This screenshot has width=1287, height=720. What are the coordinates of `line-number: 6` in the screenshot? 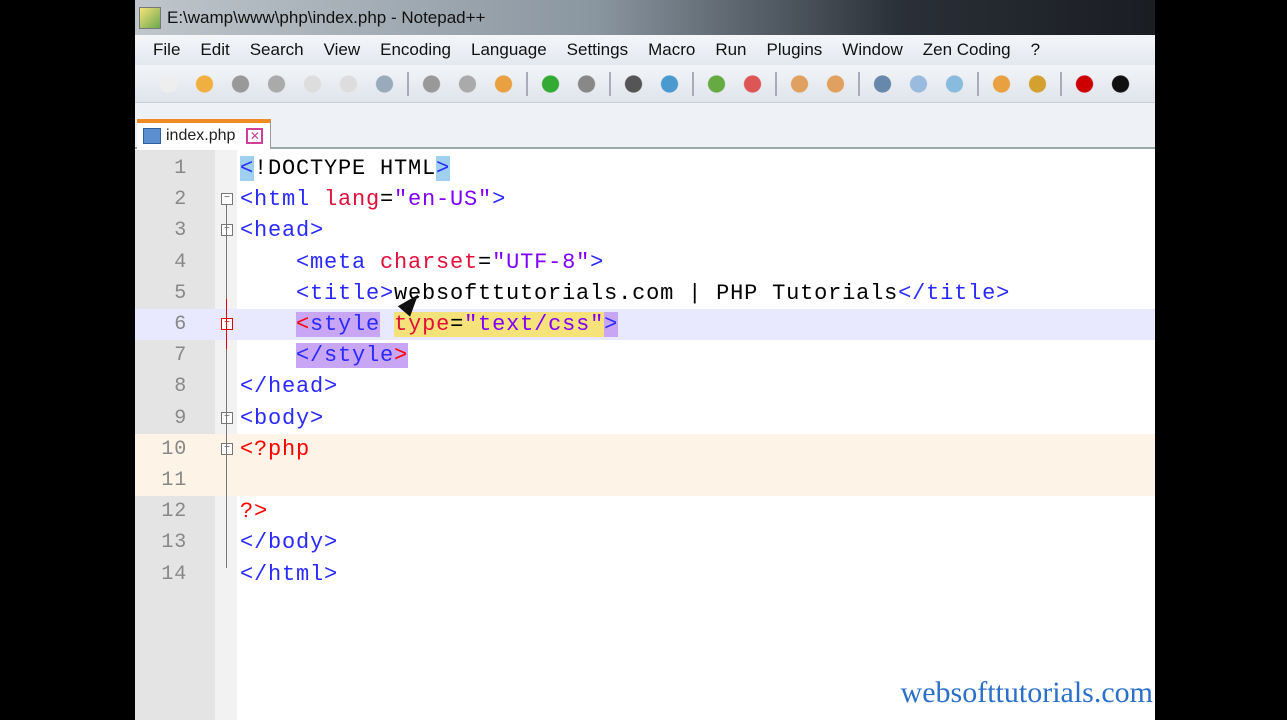 It's located at (180, 324).